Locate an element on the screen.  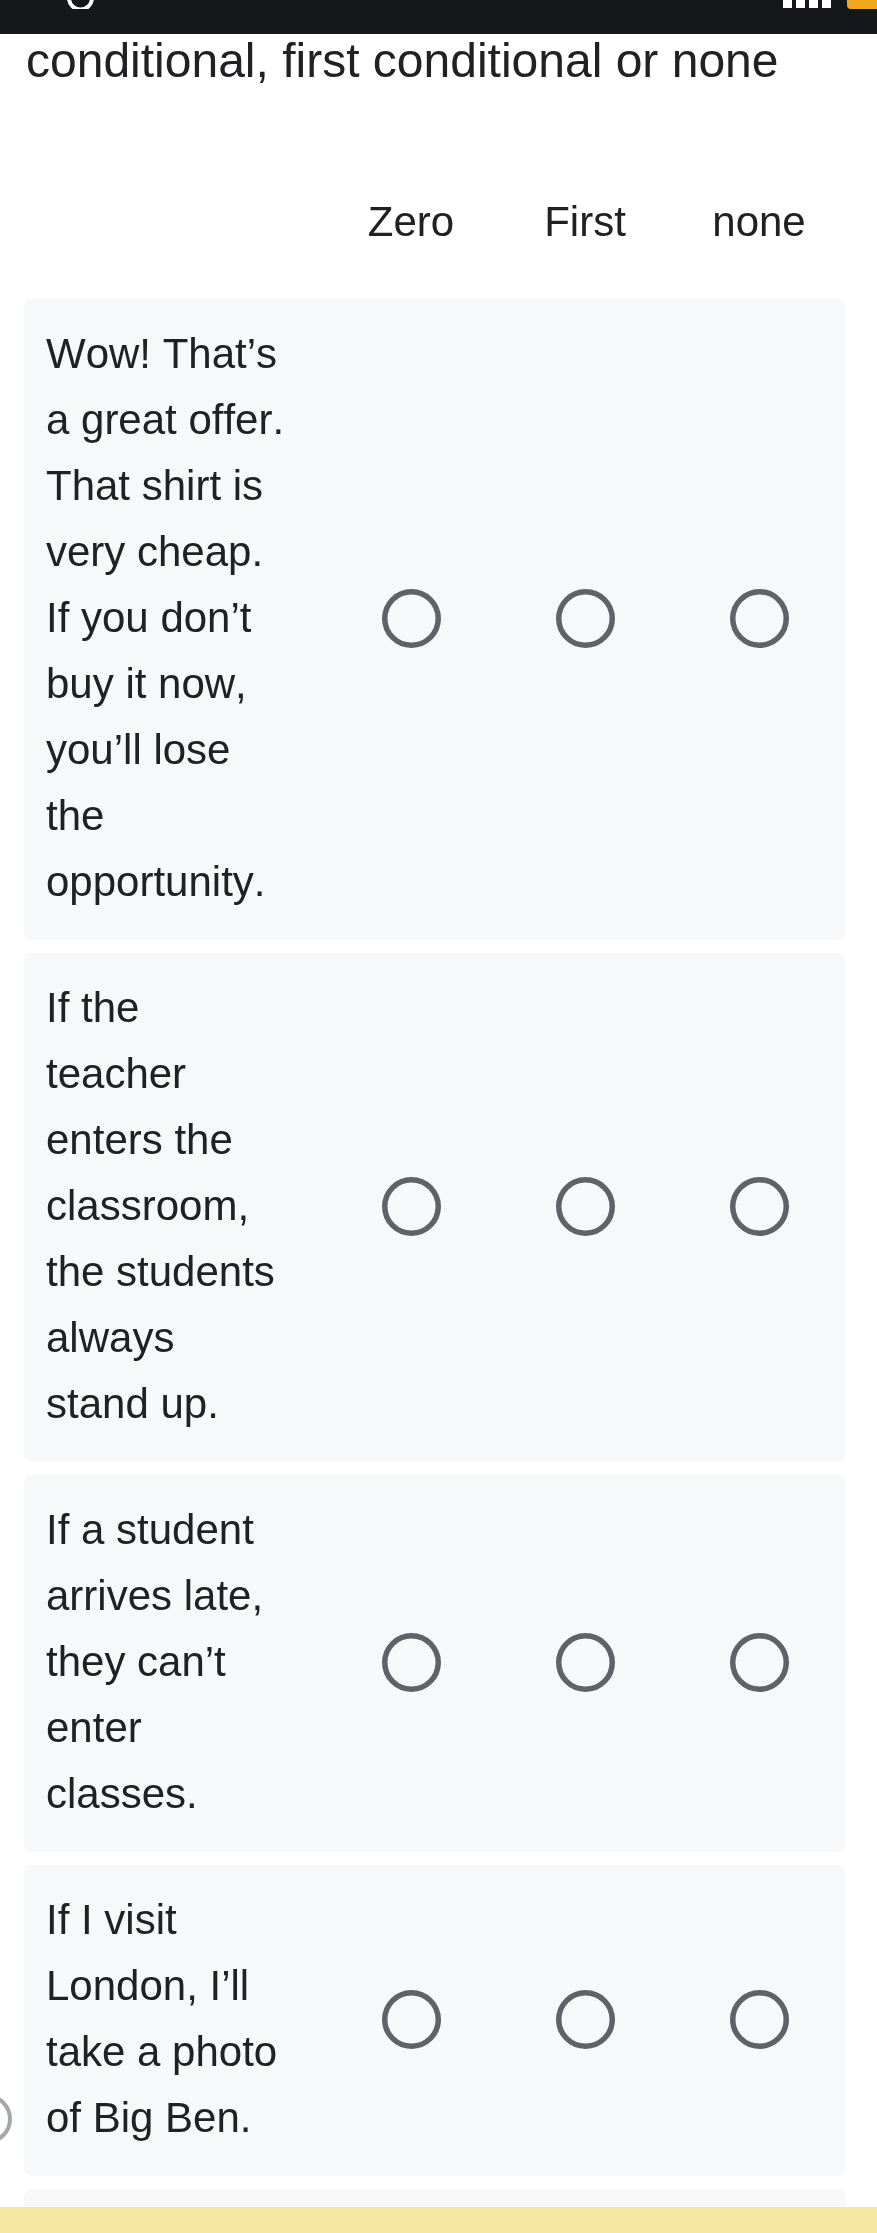
statement-text: If a student arrives late, they can’t enter classes. is located at coordinates (155, 1662).